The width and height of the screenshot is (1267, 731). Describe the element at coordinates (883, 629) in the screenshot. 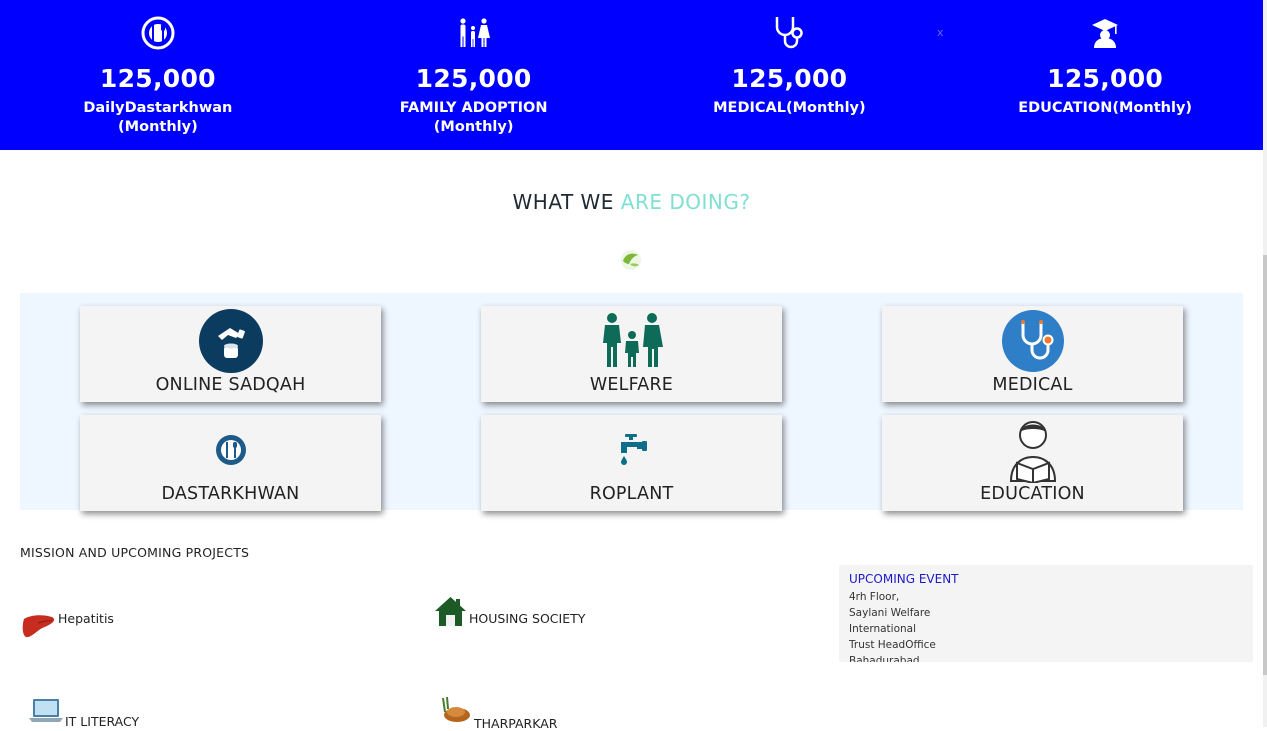

I see `event-line: International` at that location.